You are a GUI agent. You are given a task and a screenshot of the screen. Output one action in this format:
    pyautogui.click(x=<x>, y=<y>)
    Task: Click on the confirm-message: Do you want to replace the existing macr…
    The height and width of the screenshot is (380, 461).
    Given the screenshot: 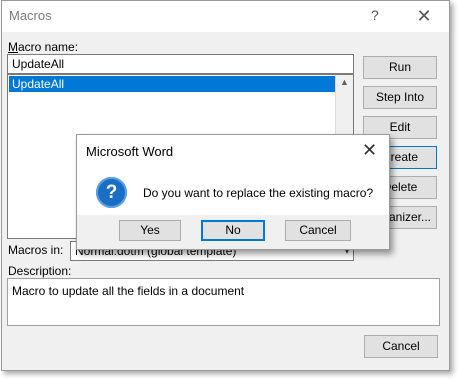 What is the action you would take?
    pyautogui.click(x=258, y=193)
    